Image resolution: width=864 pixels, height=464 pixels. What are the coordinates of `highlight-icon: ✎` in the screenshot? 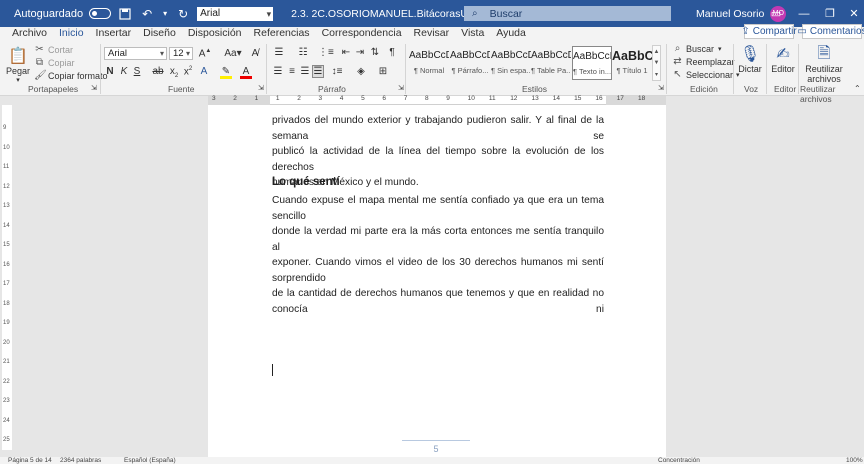 It's located at (226, 72).